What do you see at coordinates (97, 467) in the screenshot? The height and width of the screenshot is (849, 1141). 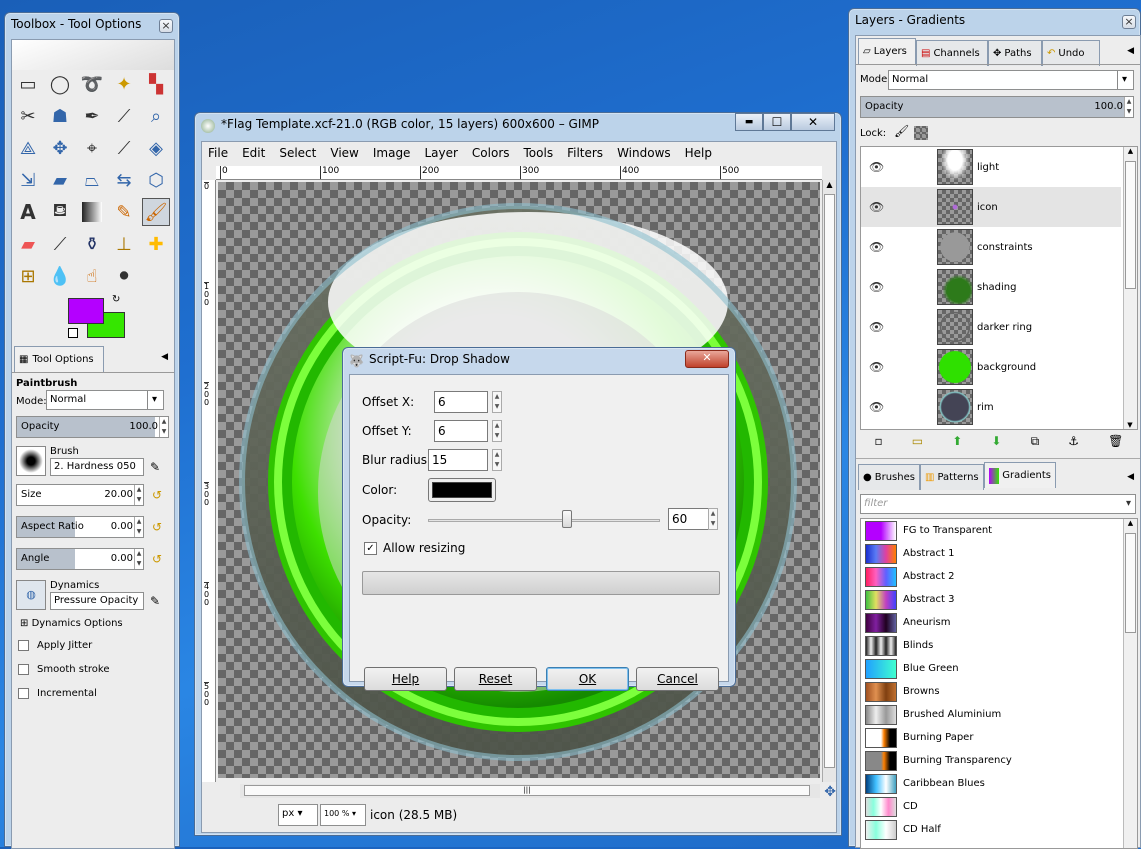 I see `brush-name-field: 2. Hardness 050` at bounding box center [97, 467].